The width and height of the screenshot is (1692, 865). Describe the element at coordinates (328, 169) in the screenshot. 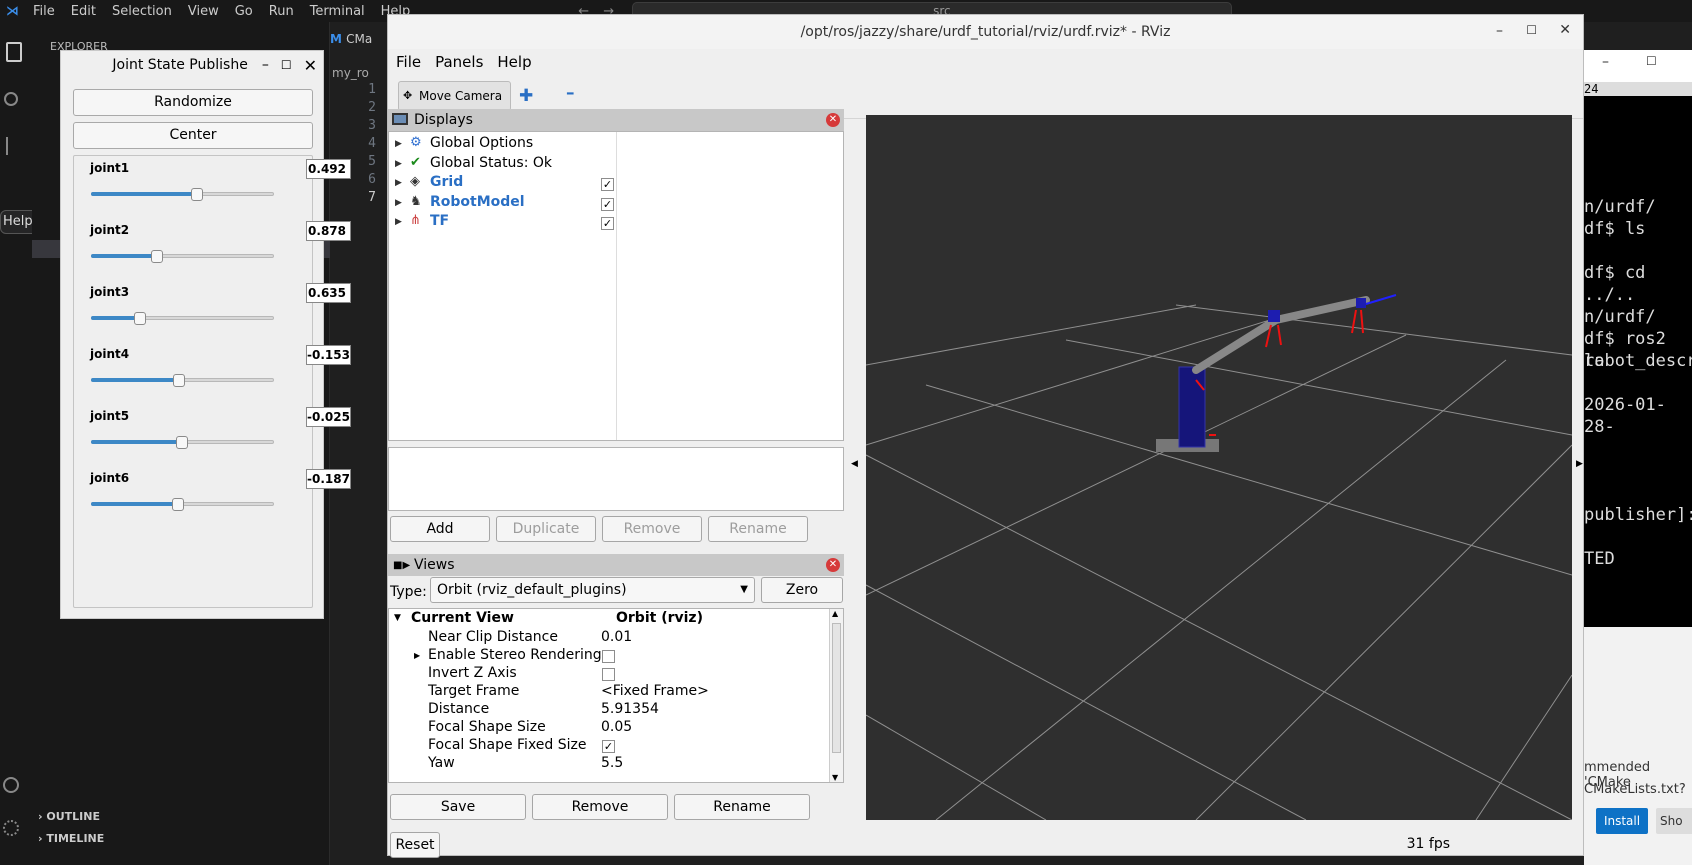

I see `joint-value-field: 0.492` at that location.